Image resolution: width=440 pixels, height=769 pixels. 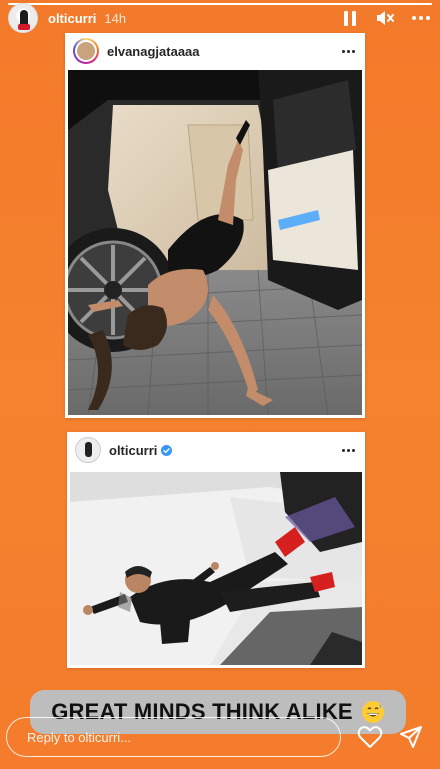 What do you see at coordinates (23, 18) in the screenshot?
I see `avatar` at bounding box center [23, 18].